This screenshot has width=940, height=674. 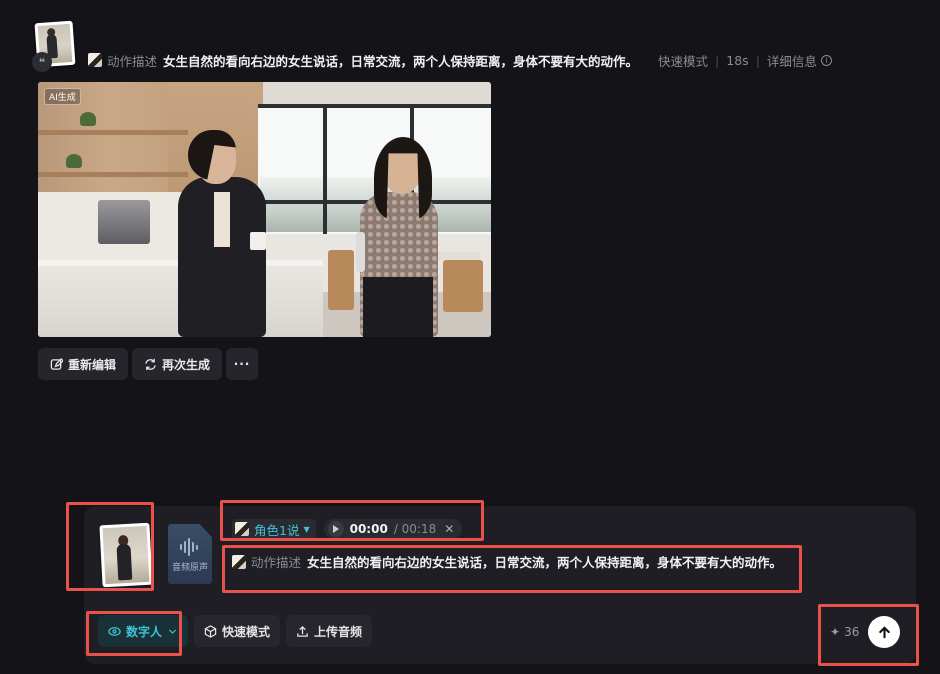 I want to click on audio-total-time: / 00:18, so click(x=415, y=529).